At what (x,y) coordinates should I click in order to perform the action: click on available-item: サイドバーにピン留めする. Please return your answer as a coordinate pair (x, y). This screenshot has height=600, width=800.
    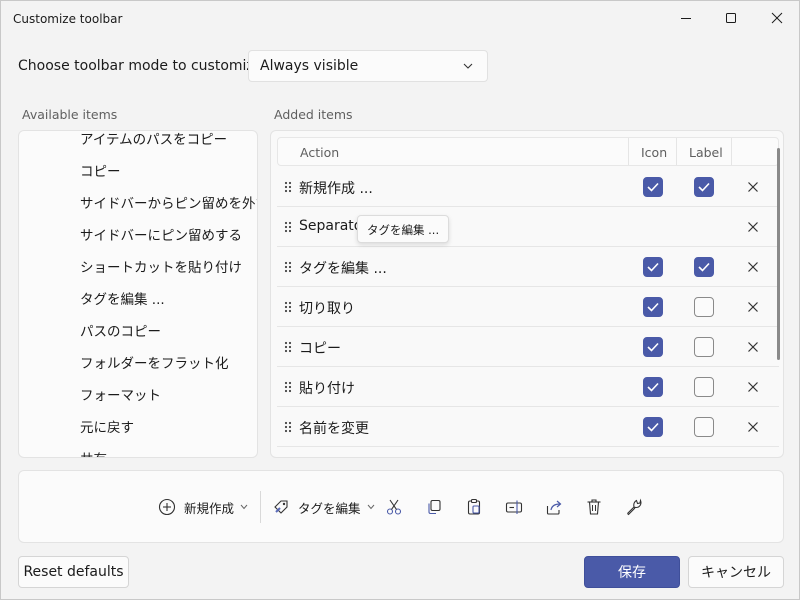
    Looking at the image, I should click on (161, 234).